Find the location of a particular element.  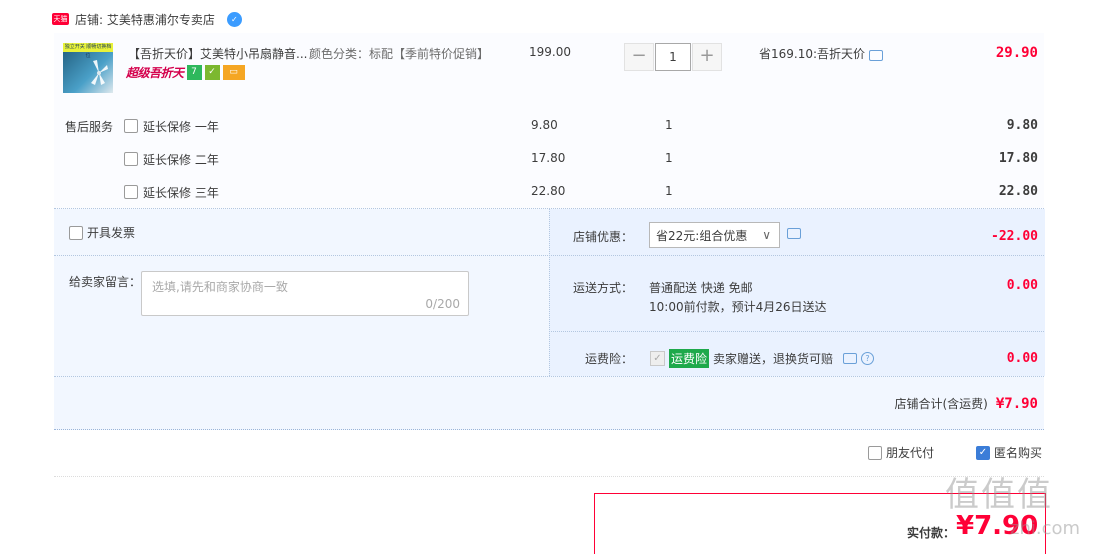

watermark-logo: 值值值 is located at coordinates (999, 495).